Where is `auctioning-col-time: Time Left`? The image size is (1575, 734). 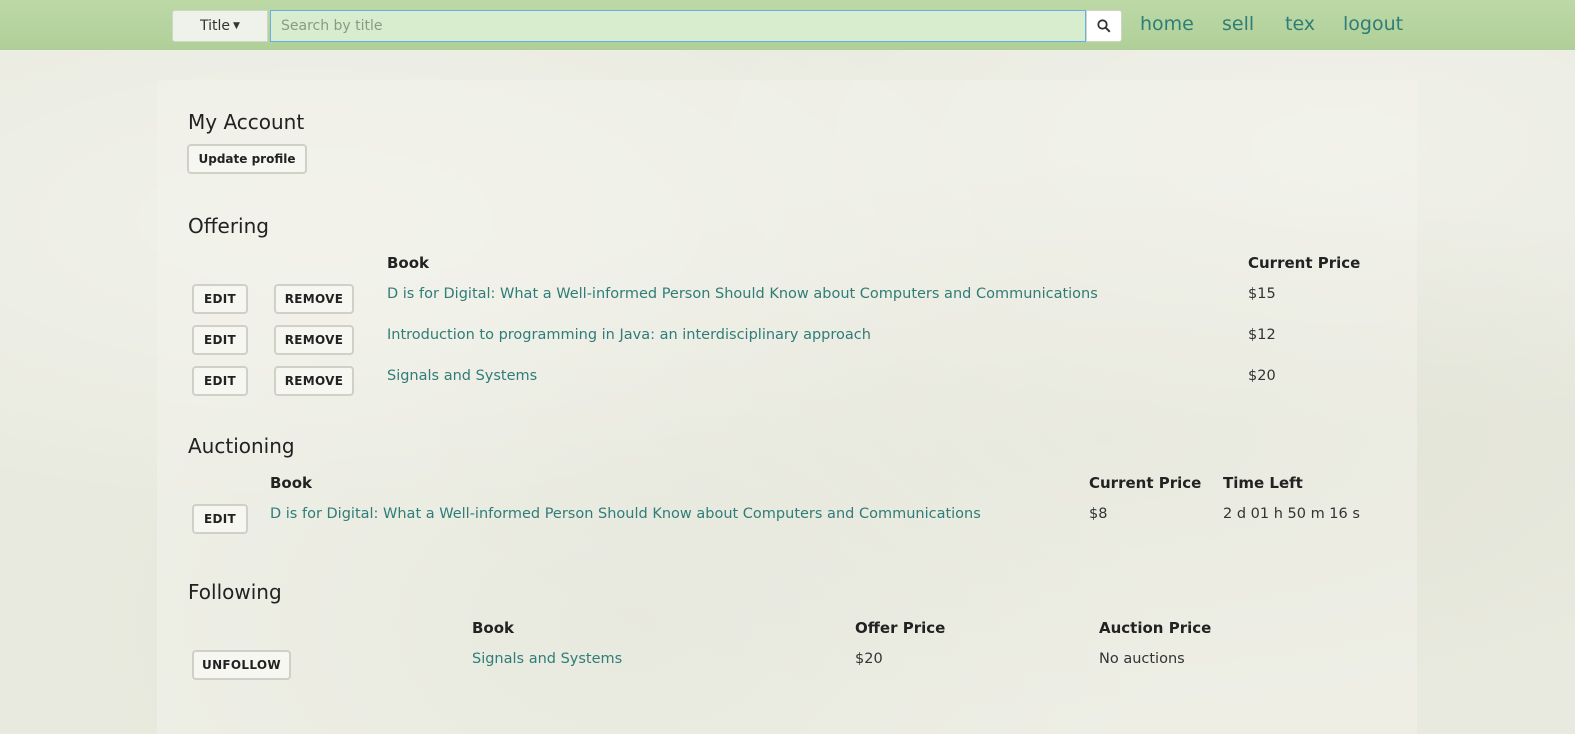
auctioning-col-time: Time Left is located at coordinates (1263, 483).